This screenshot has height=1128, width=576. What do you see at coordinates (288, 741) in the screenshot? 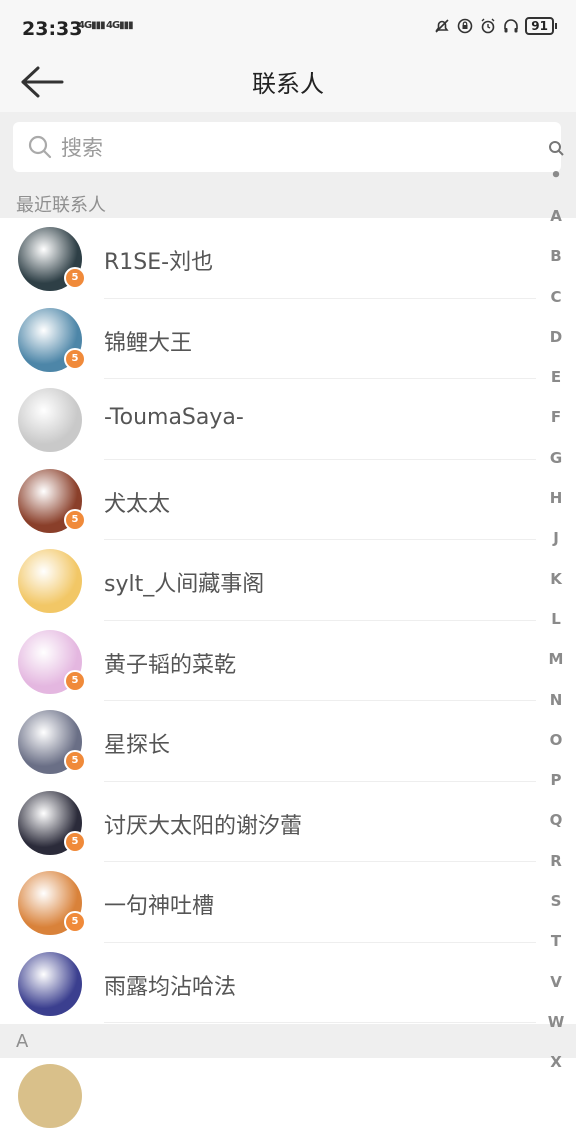
I see `contact-row: 5 星探长` at bounding box center [288, 741].